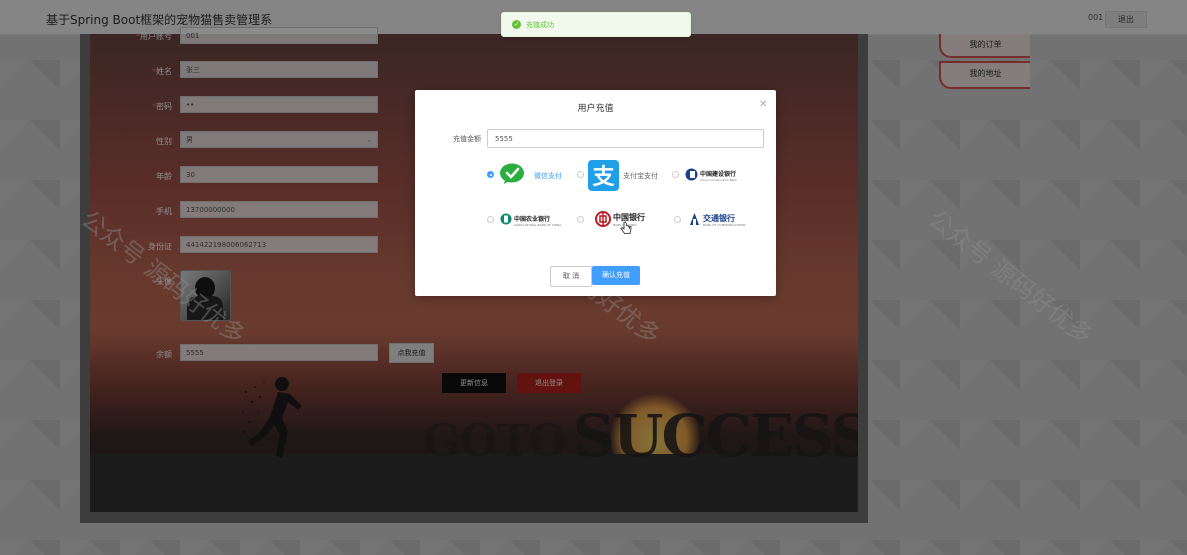  I want to click on hand-cursor-icon, so click(626, 227).